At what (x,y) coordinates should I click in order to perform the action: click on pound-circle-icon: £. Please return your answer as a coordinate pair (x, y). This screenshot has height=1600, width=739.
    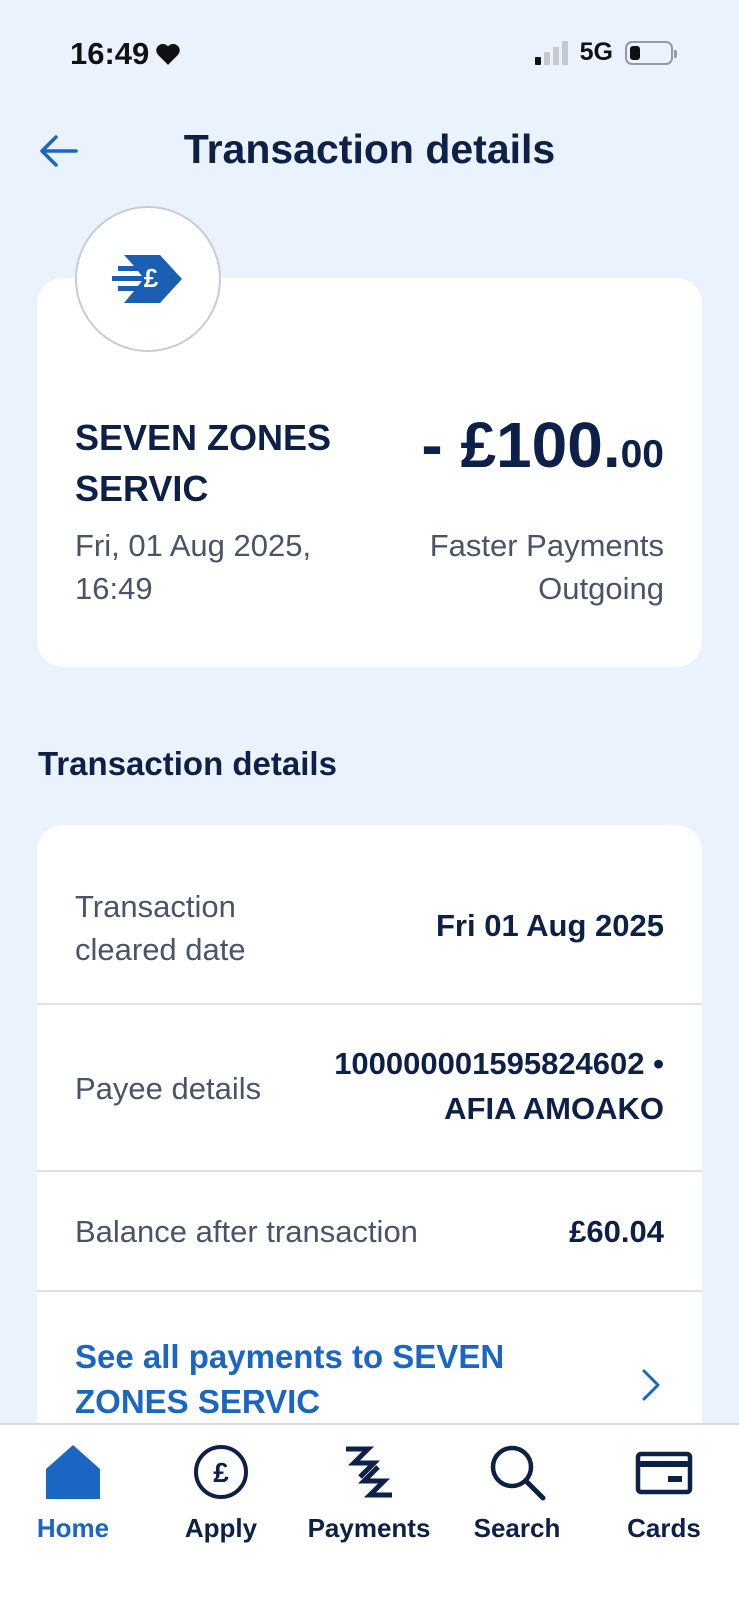
    Looking at the image, I should click on (221, 1472).